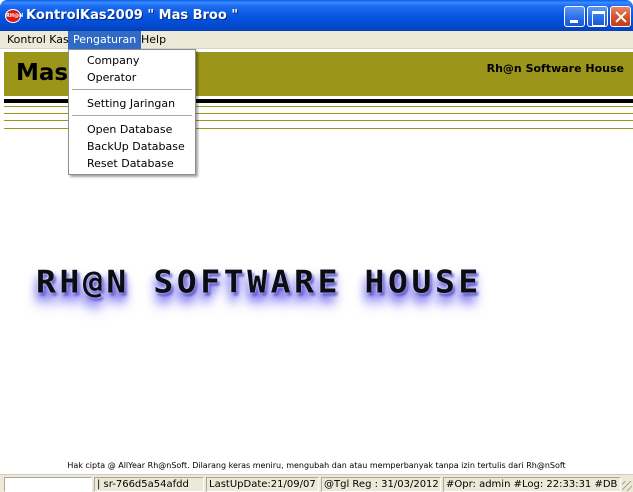 This screenshot has height=492, width=633. What do you see at coordinates (316, 15) in the screenshot?
I see `title-bar: RH@N KontrolKas2009 " Mas Broo "` at bounding box center [316, 15].